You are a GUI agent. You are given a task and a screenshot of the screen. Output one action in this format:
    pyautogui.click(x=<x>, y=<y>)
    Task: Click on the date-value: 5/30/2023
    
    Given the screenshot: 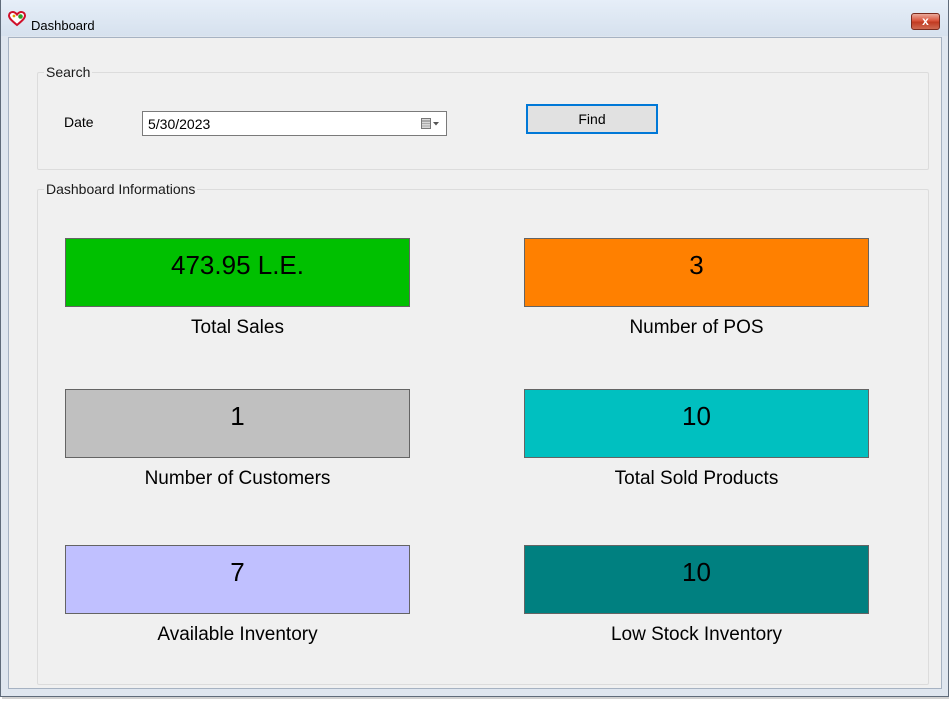 What is the action you would take?
    pyautogui.click(x=179, y=124)
    